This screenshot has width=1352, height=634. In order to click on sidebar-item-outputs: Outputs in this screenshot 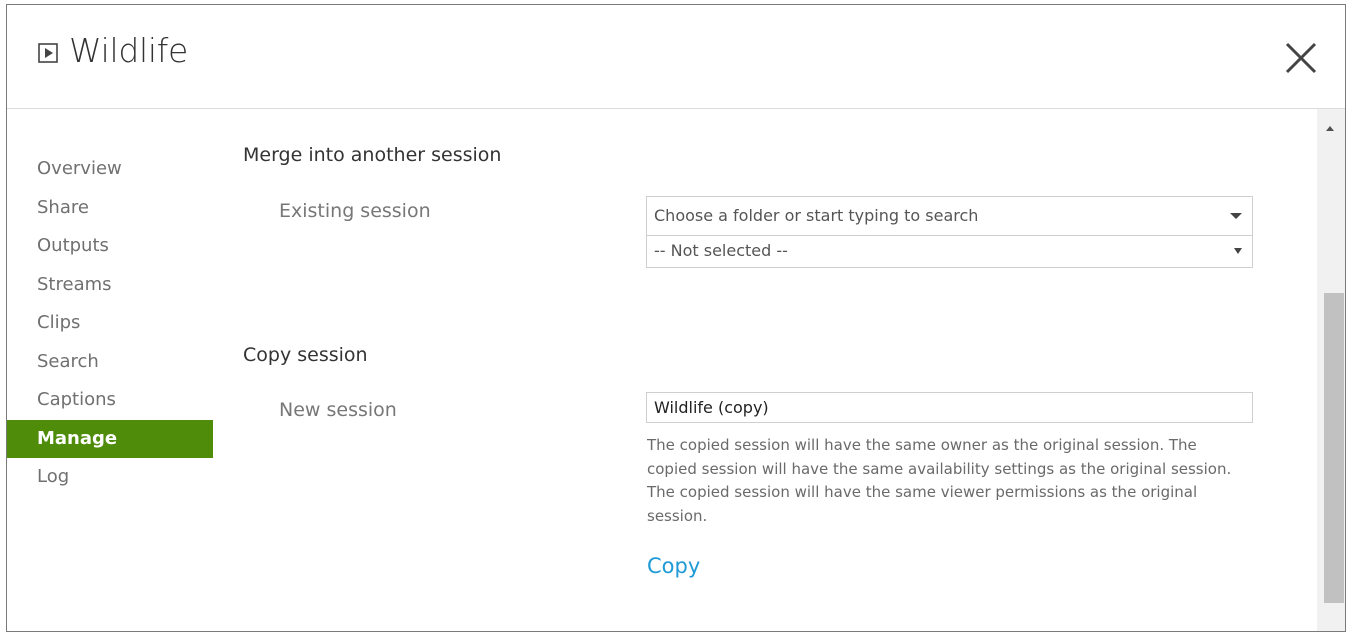, I will do `click(110, 246)`.